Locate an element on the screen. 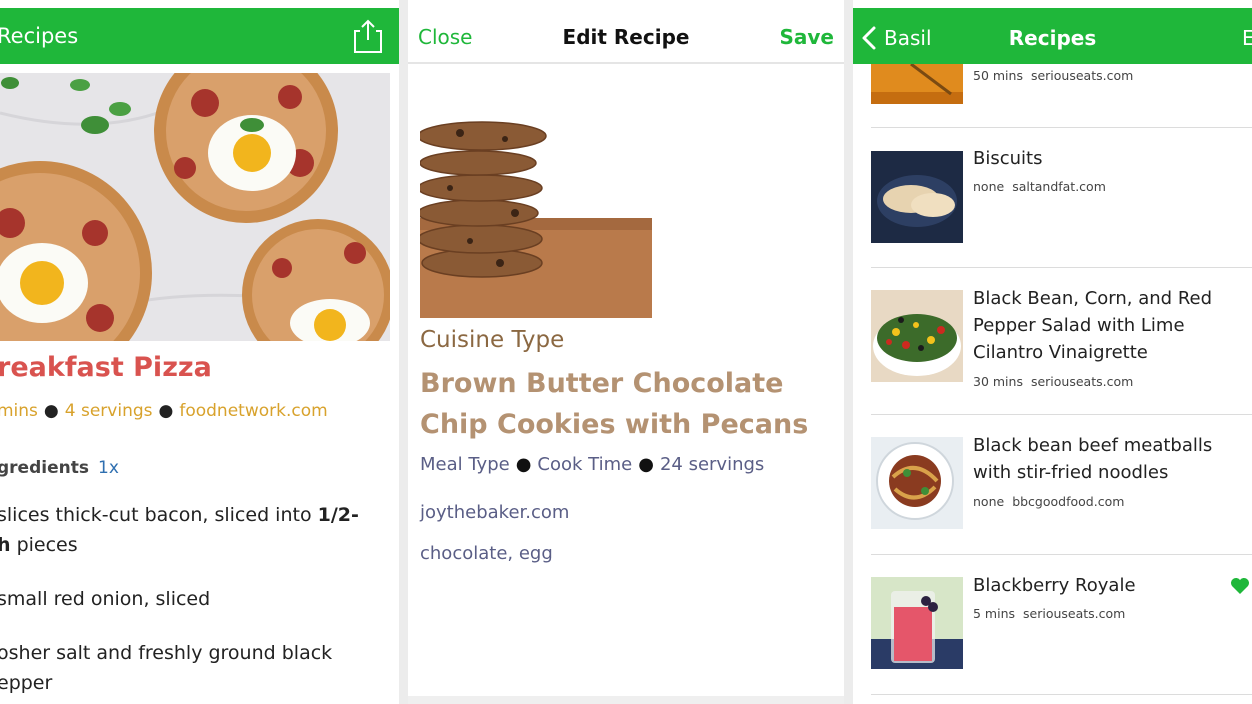 This screenshot has height=704, width=1252. ingredient-item: small red onion, sliced is located at coordinates (105, 599).